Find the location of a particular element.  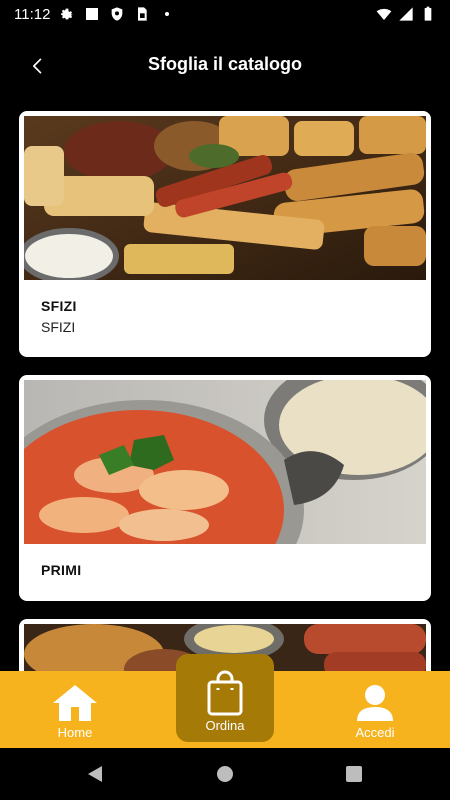

back-triangle-icon is located at coordinates (95, 774).